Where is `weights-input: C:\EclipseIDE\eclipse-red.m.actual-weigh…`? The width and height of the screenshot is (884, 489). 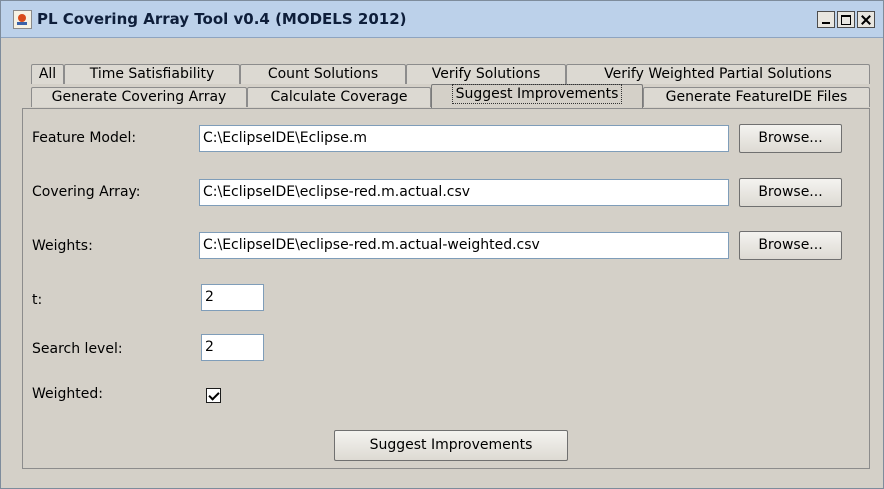
weights-input: C:\EclipseIDE\eclipse-red.m.actual-weigh… is located at coordinates (464, 245).